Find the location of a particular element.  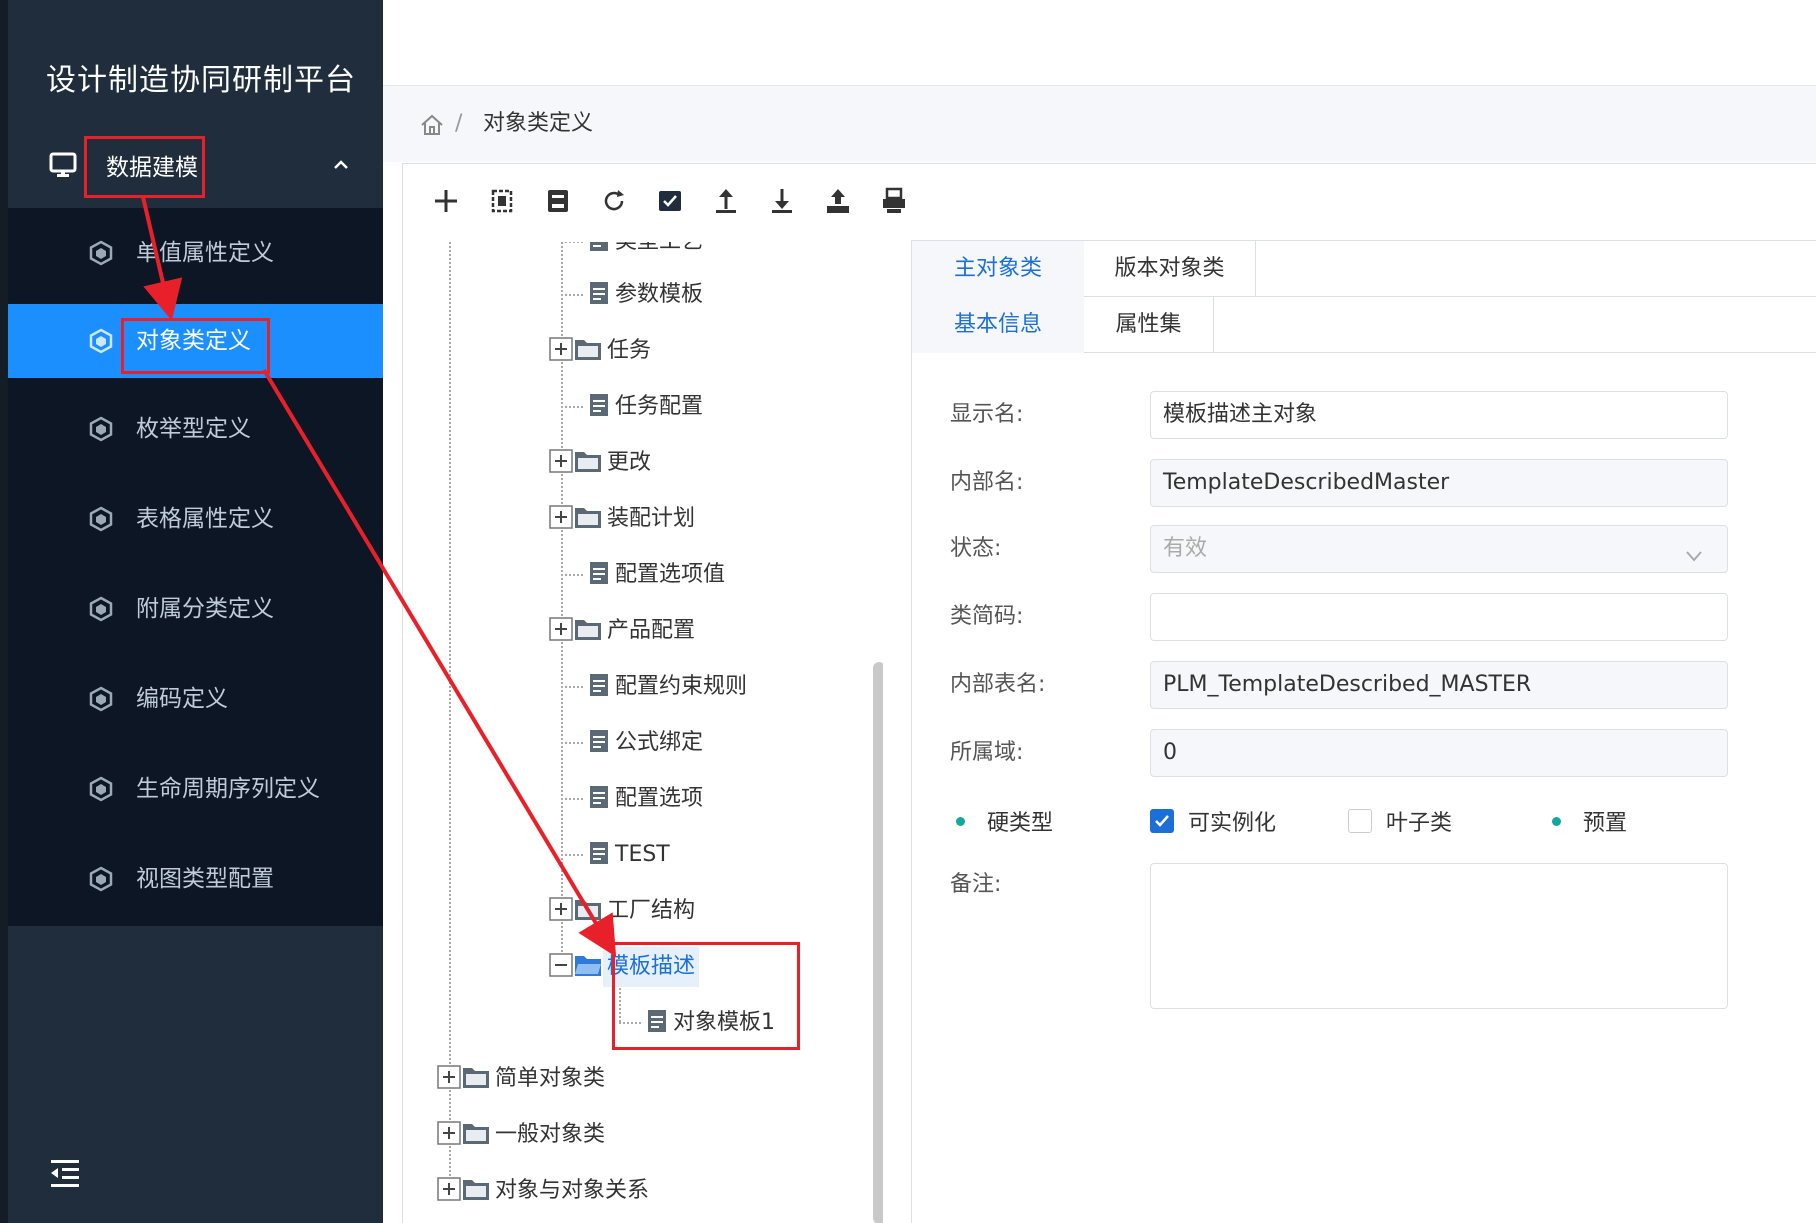

refresh-icon is located at coordinates (614, 203).